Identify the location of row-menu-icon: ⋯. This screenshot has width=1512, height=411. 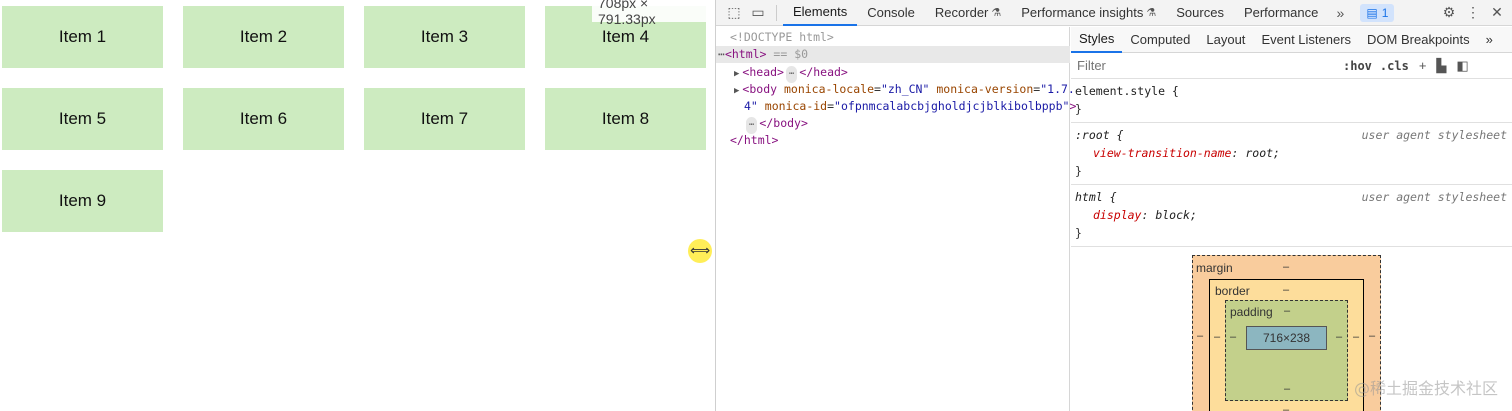
(721, 54).